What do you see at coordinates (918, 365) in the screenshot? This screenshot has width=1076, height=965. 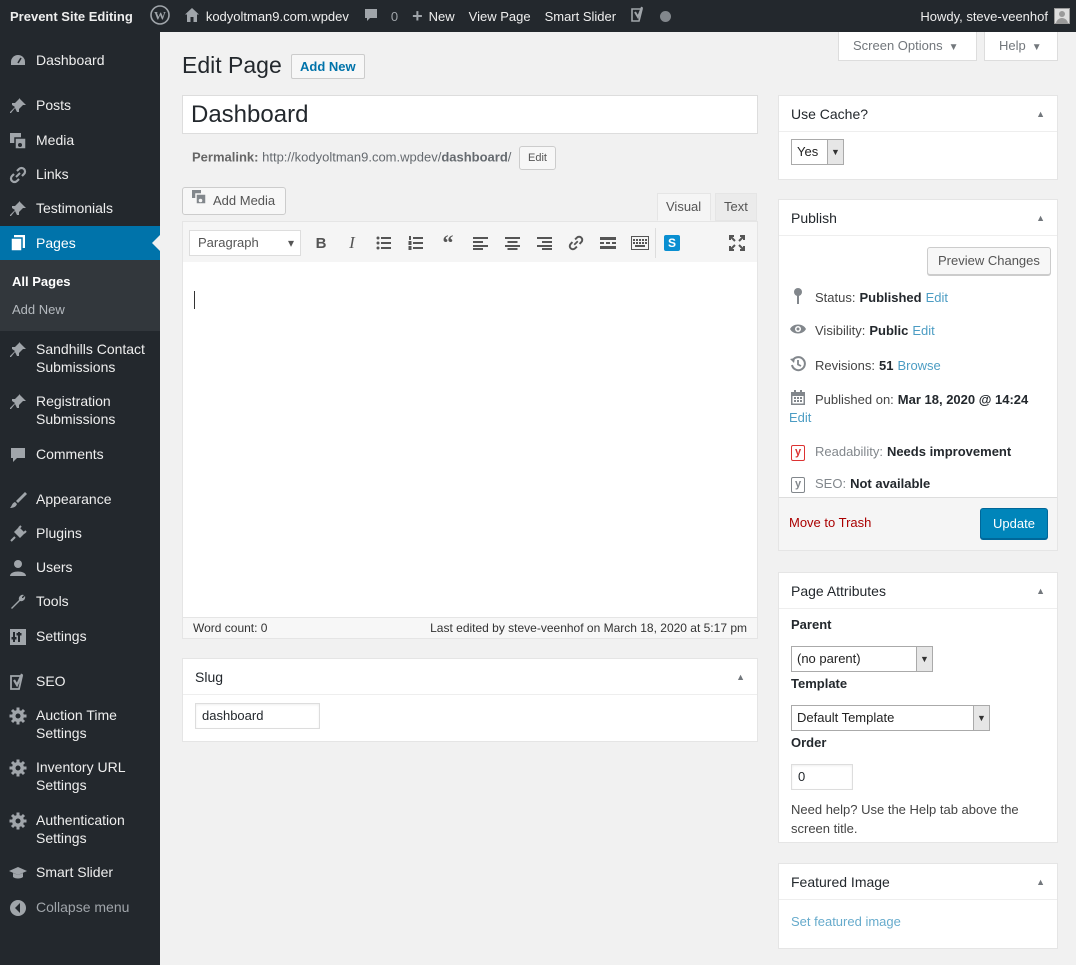 I see `browse-revisions-link: Browse` at bounding box center [918, 365].